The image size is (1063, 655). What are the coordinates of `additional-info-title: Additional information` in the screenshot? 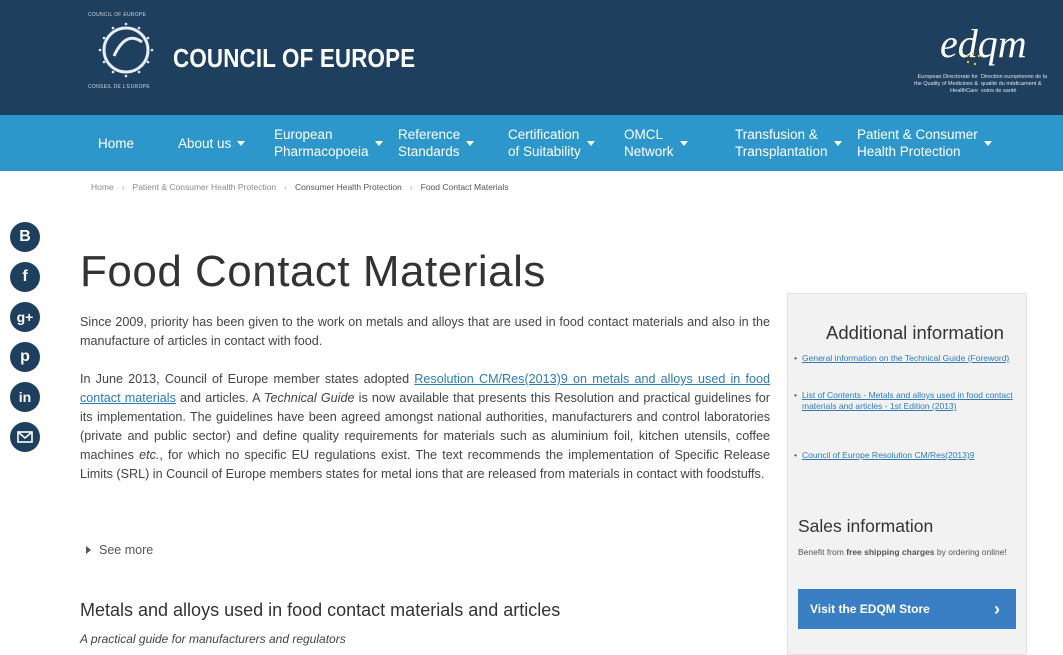 It's located at (915, 332).